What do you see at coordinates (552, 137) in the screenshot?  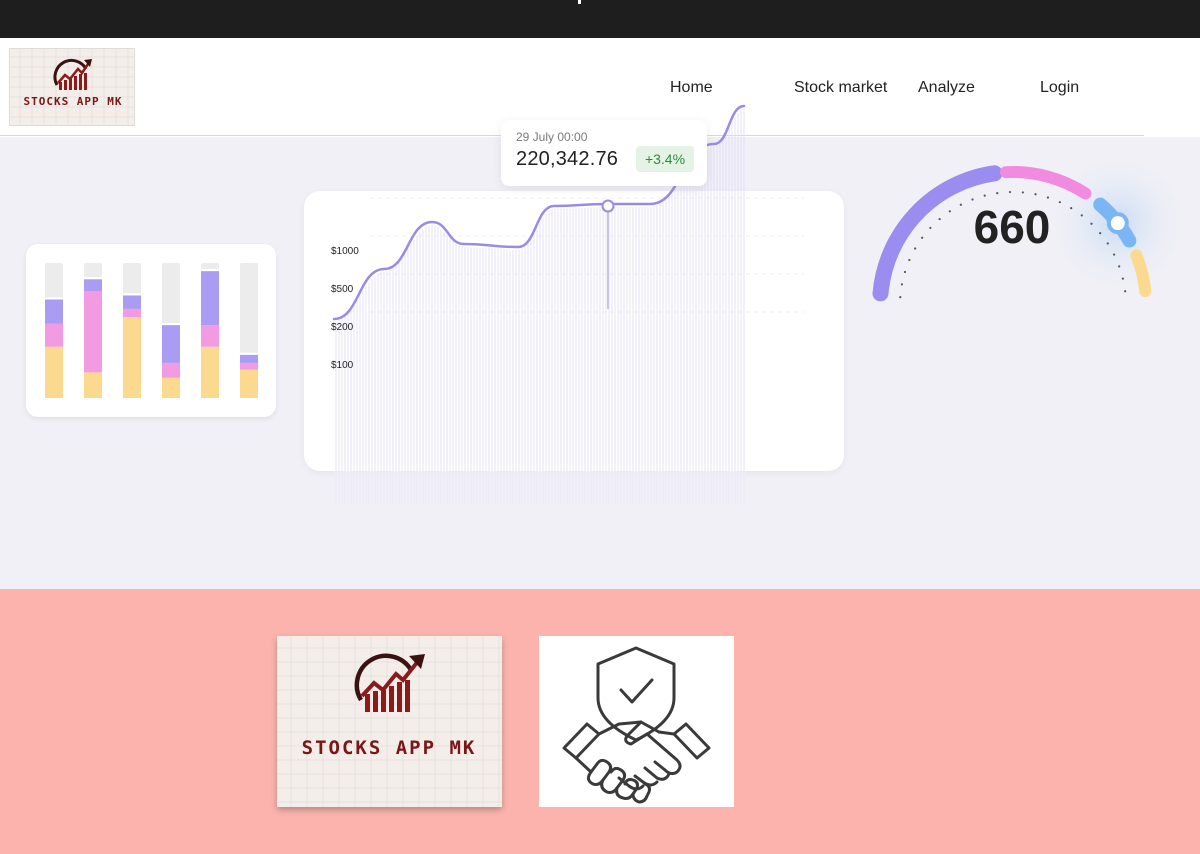 I see `tooltip-date: 29 July 00:00` at bounding box center [552, 137].